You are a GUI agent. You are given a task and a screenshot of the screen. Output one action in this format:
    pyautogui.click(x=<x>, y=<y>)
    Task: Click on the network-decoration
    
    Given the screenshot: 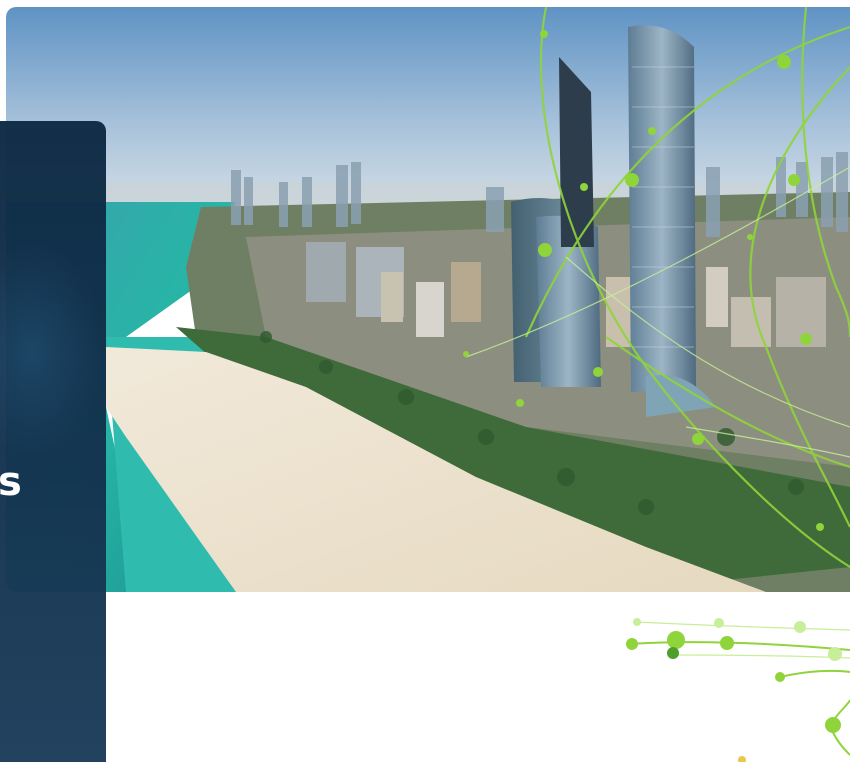 What is the action you would take?
    pyautogui.click(x=725, y=681)
    